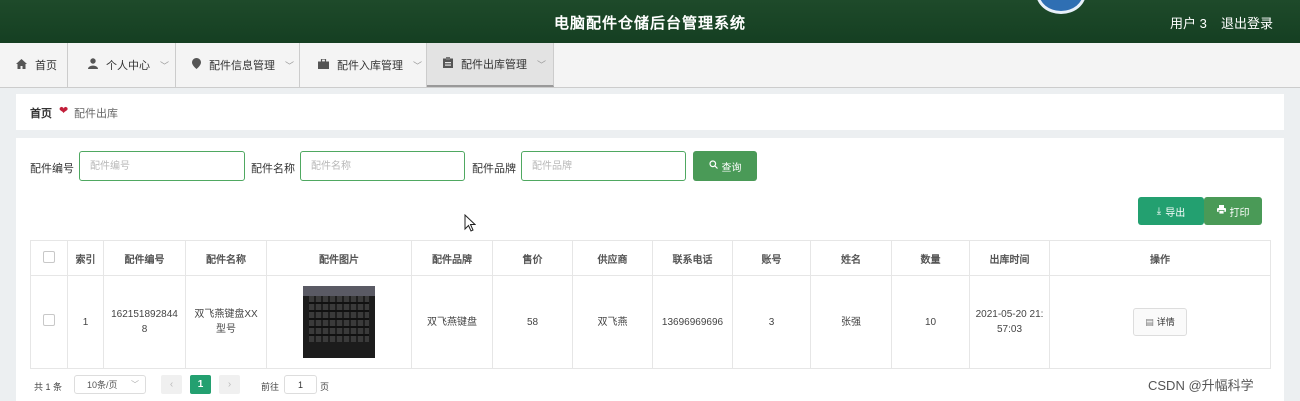  Describe the element at coordinates (930, 258) in the screenshot. I see `table-header: 数量` at that location.